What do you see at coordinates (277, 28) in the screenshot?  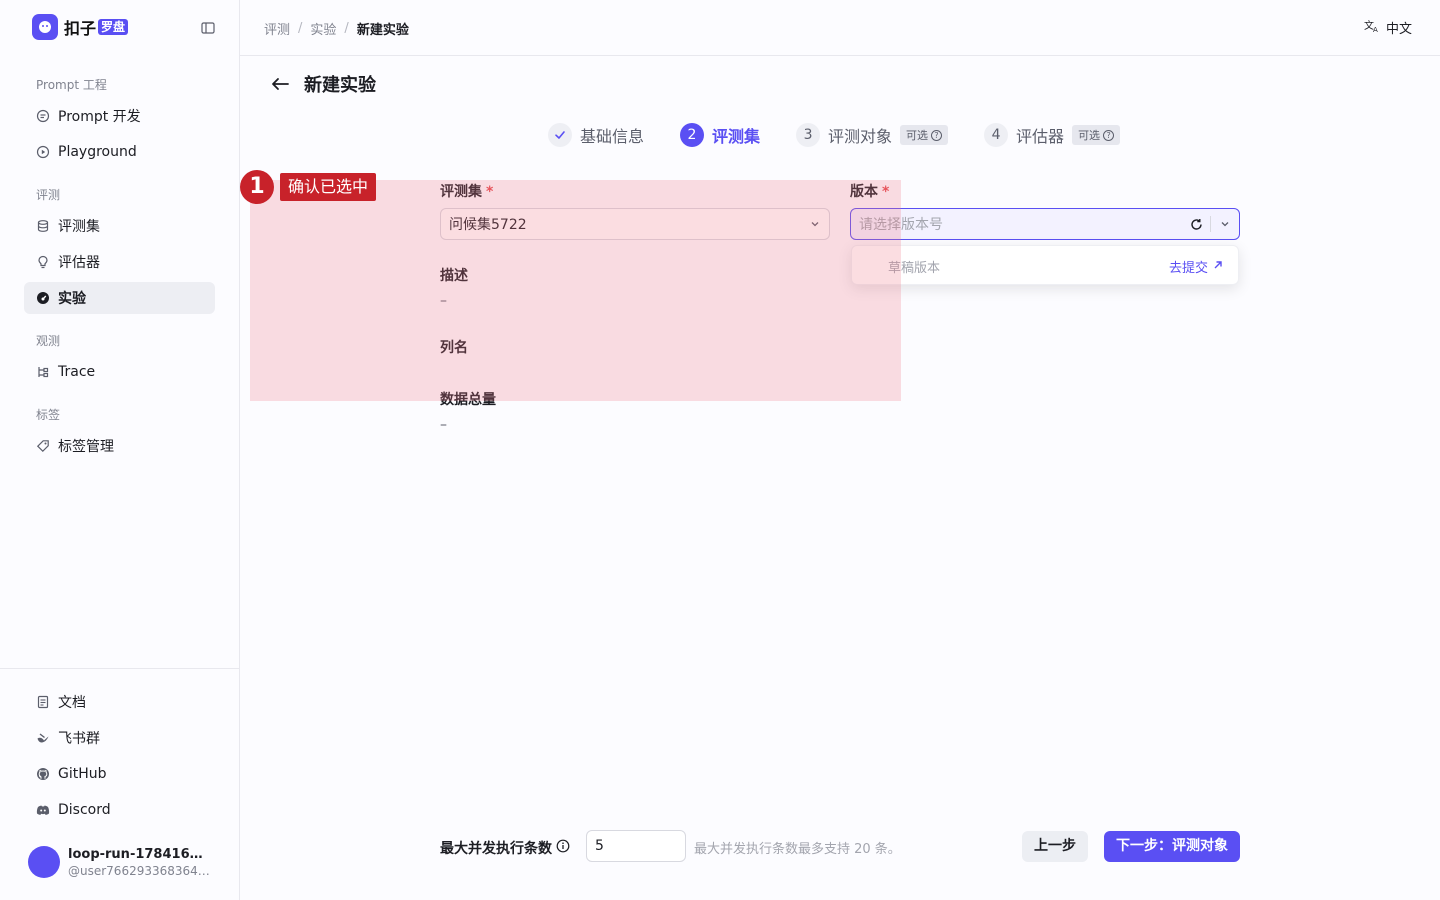 I see `breadcrumb-item: 评测` at bounding box center [277, 28].